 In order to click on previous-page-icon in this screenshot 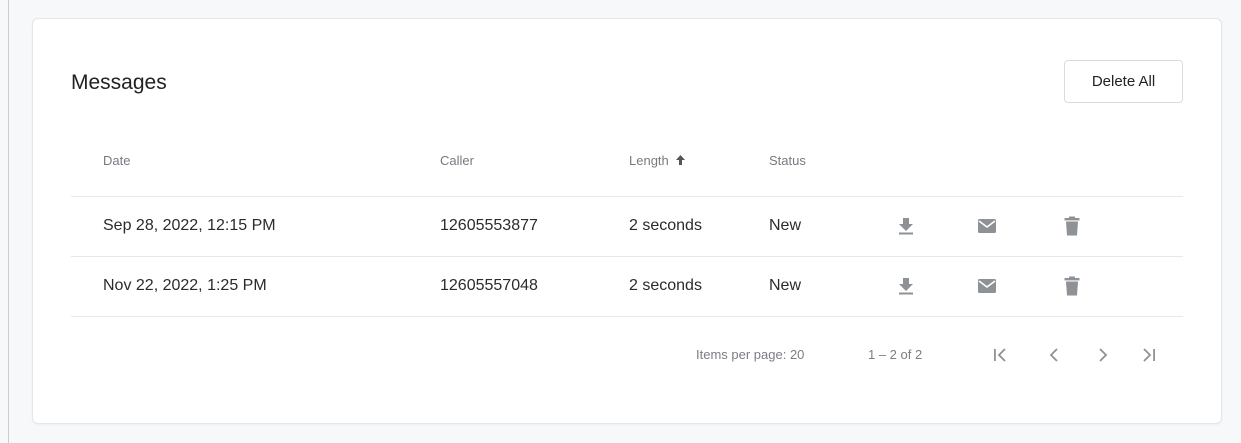, I will do `click(1054, 355)`.